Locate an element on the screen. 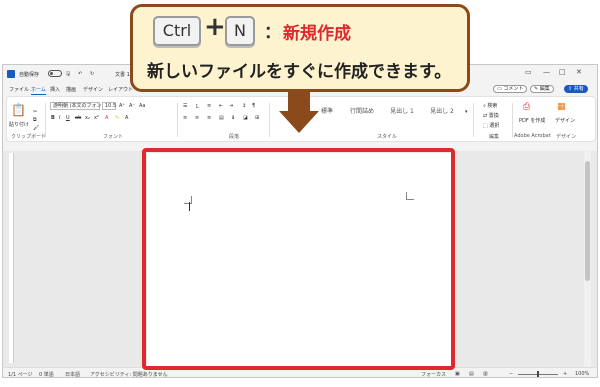 The width and height of the screenshot is (600, 387). find-button: ⌕ 検索 is located at coordinates (490, 105).